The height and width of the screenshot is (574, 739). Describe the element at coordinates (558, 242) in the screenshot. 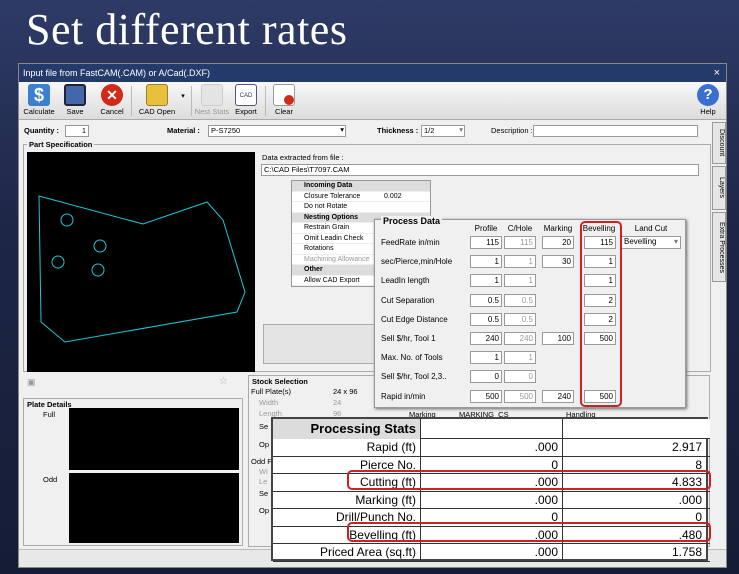

I see `process-field-marking: 20` at that location.